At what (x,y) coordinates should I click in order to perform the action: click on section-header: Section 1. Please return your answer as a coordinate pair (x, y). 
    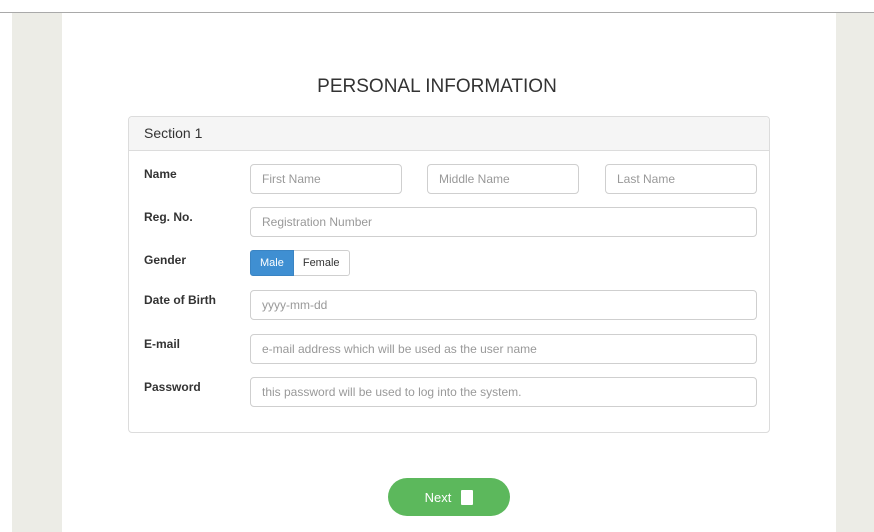
    Looking at the image, I should click on (449, 134).